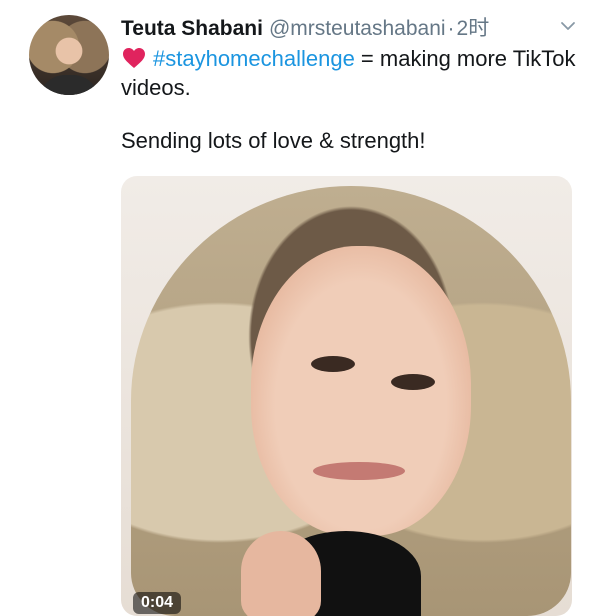 This screenshot has width=600, height=616. What do you see at coordinates (273, 140) in the screenshot?
I see `tweet-line-2: Sending lots of love & strength!` at bounding box center [273, 140].